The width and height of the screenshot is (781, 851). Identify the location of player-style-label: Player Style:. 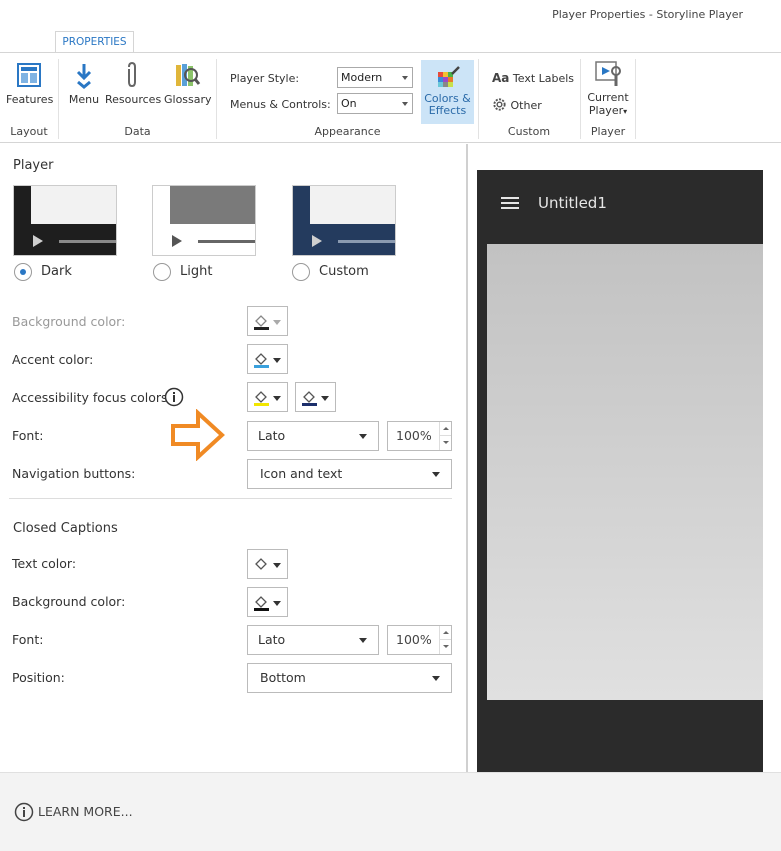
(265, 78).